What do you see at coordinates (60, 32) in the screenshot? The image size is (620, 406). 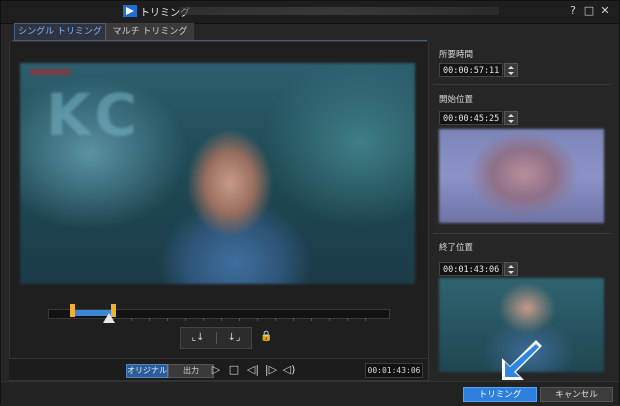 I see `tab-single-trim: シングル トリミング` at bounding box center [60, 32].